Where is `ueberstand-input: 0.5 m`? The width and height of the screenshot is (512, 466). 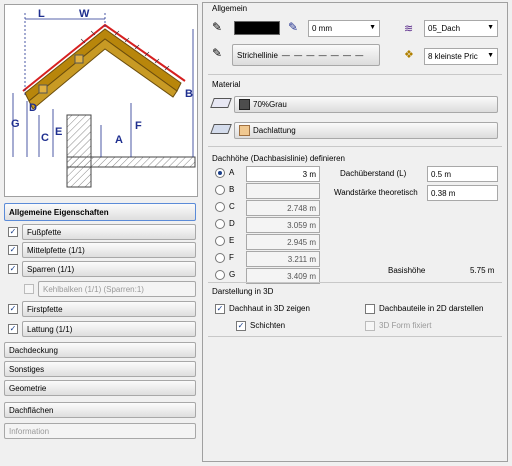
ueberstand-input: 0.5 m is located at coordinates (462, 174).